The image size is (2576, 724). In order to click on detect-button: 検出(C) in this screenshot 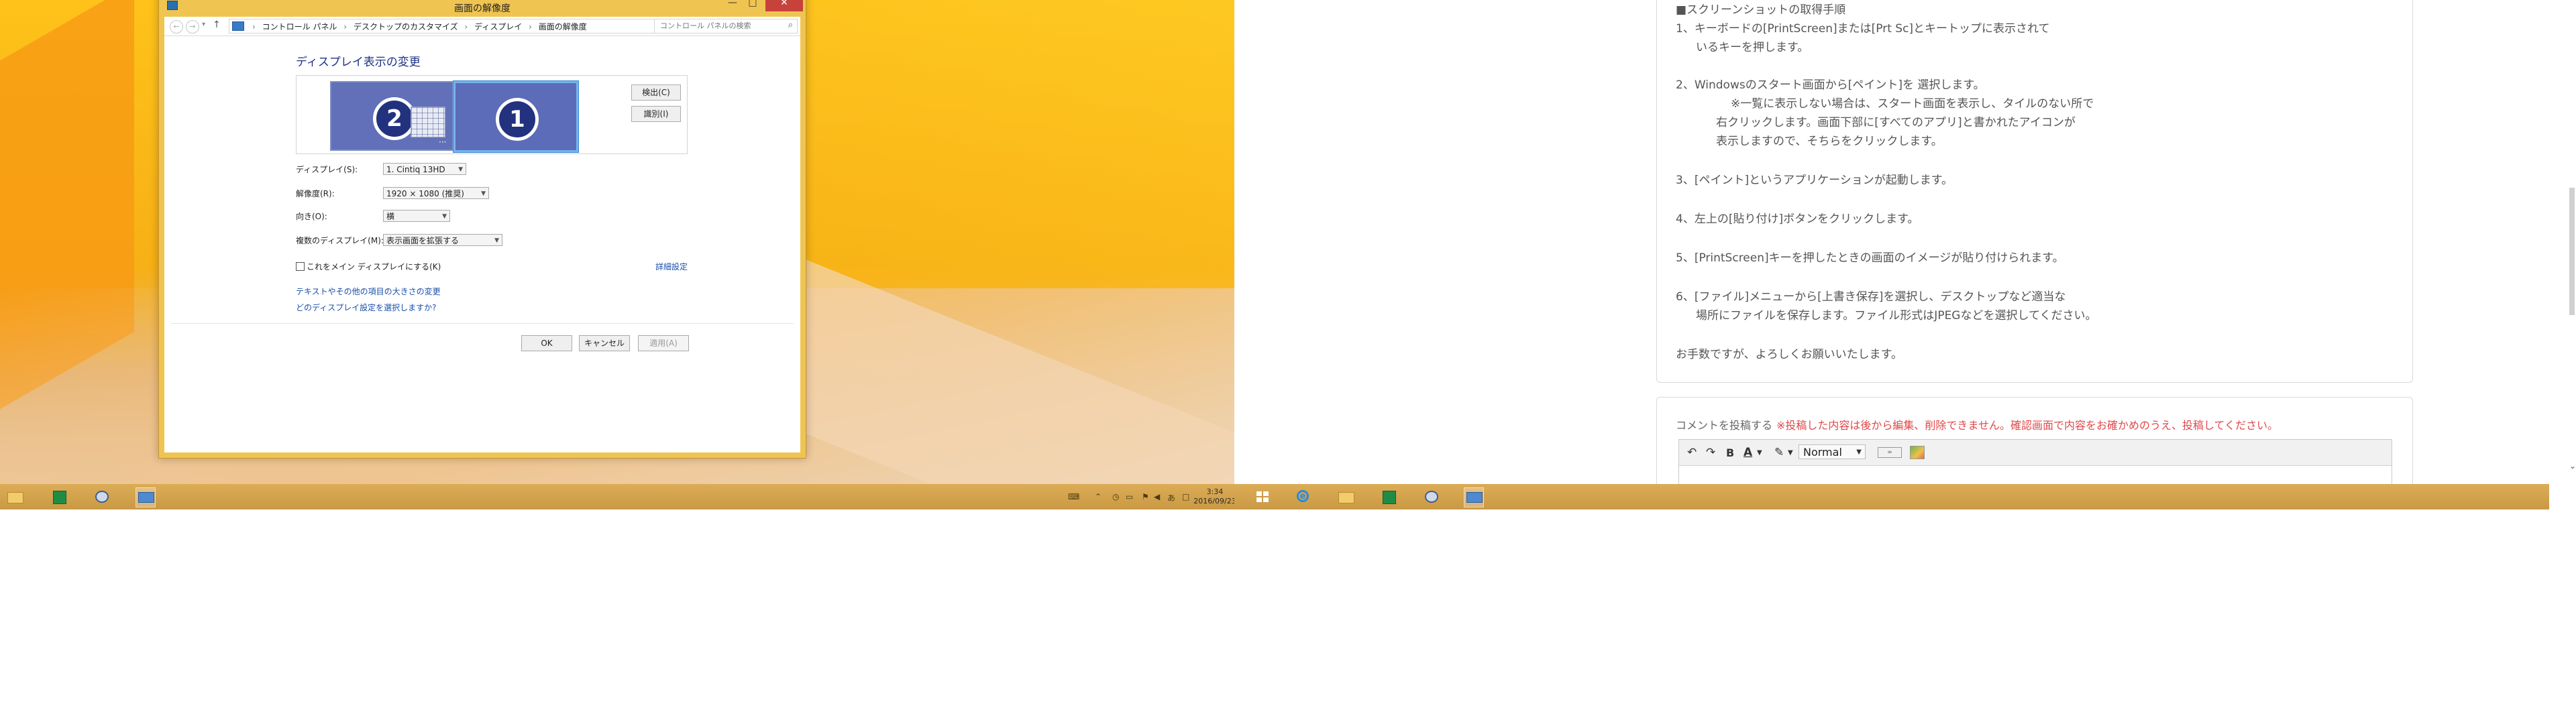, I will do `click(656, 92)`.